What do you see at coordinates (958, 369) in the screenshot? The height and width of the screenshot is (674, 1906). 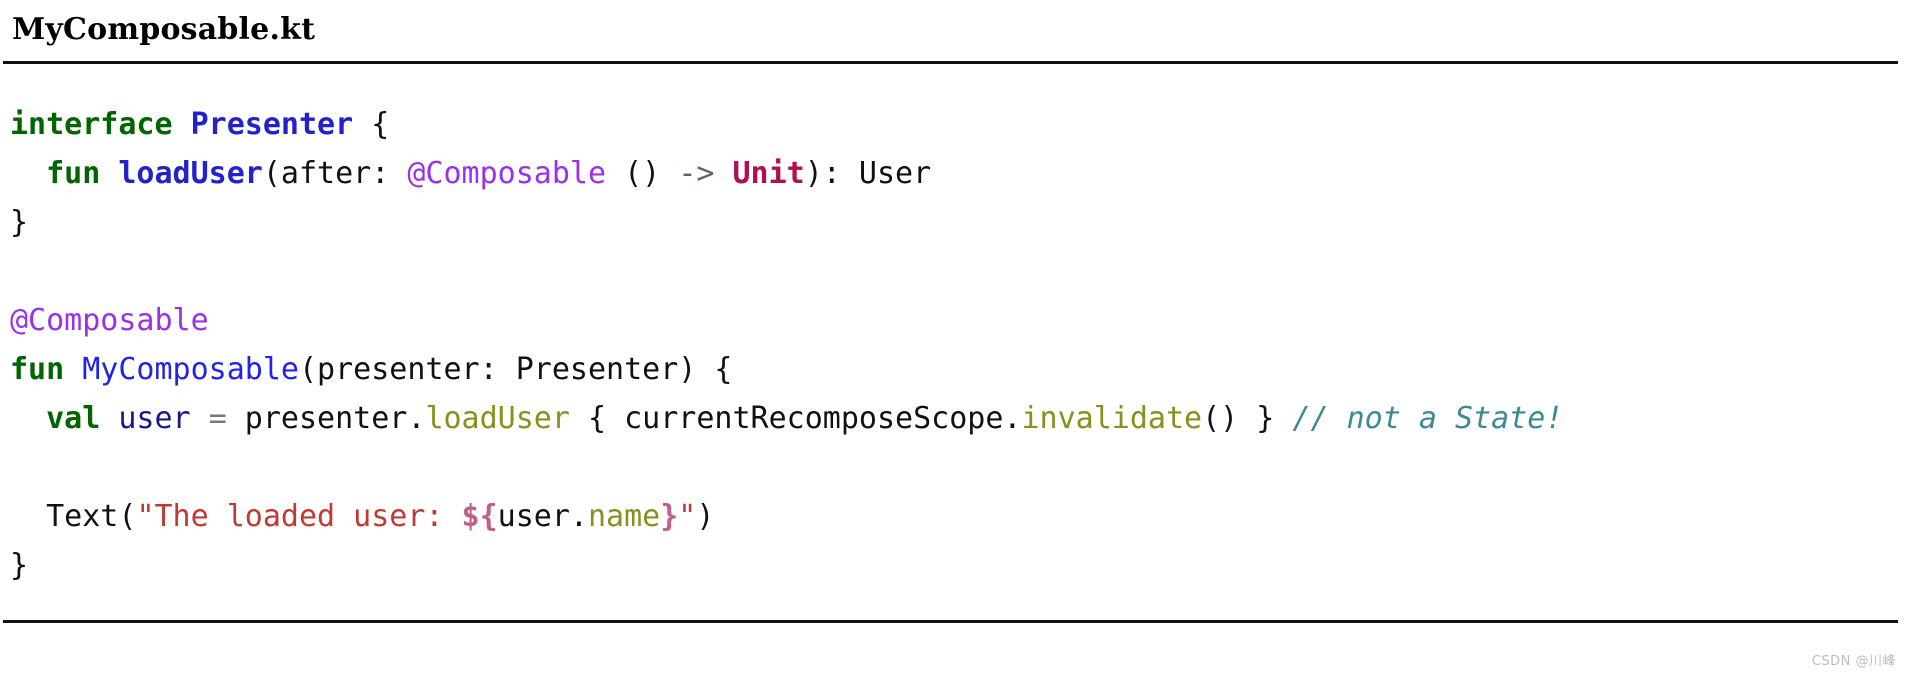 I see `code-line: fun MyComposable(presenter: Presenter) {` at bounding box center [958, 369].